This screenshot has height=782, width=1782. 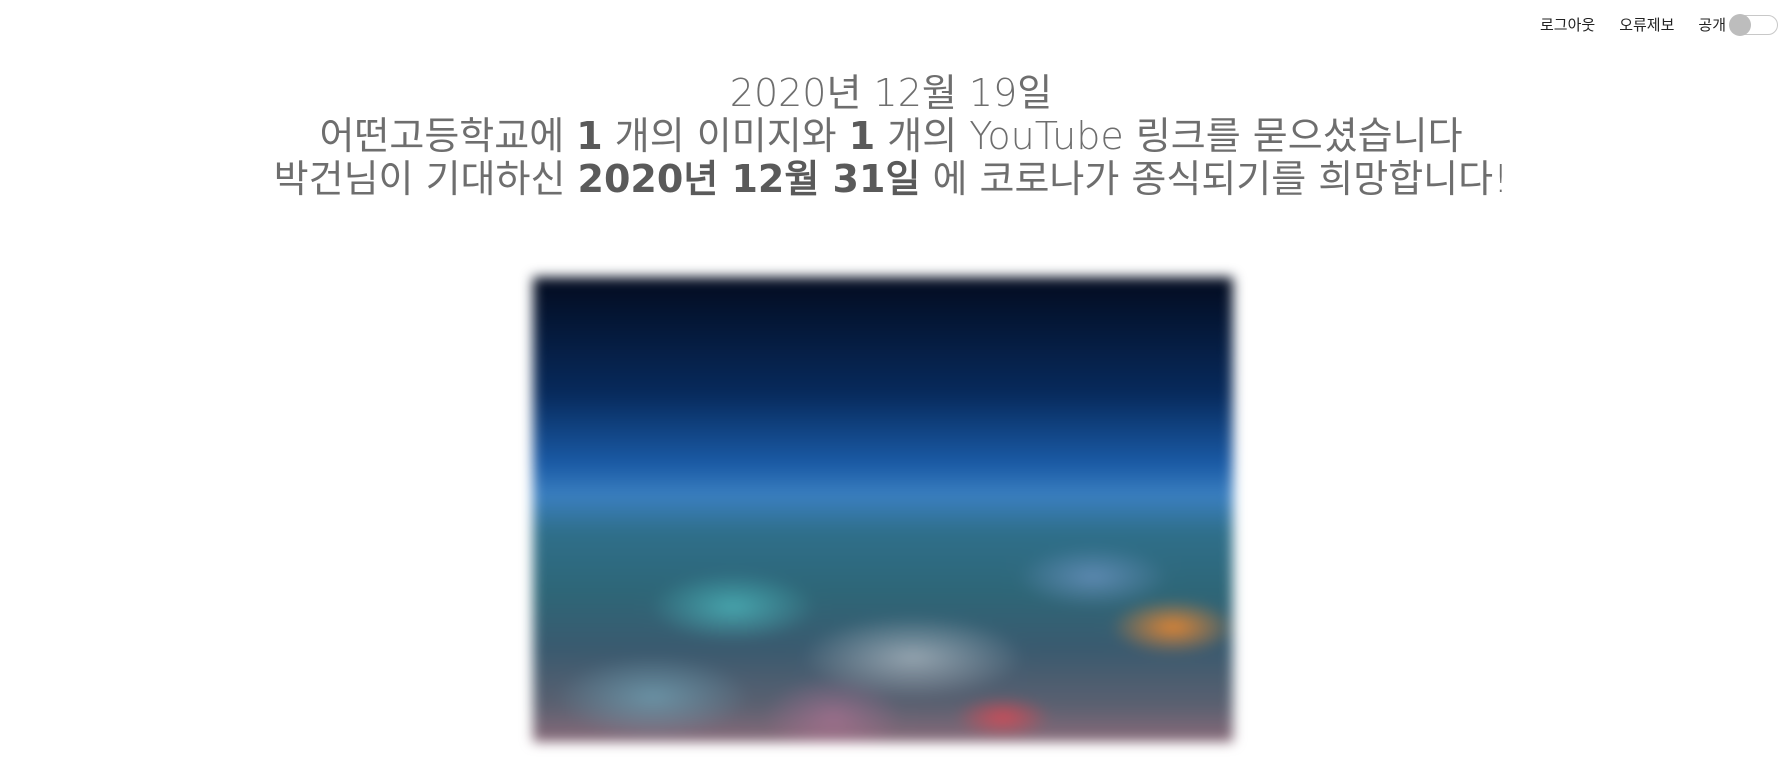 What do you see at coordinates (1567, 24) in the screenshot?
I see `logout-link: 로그아웃` at bounding box center [1567, 24].